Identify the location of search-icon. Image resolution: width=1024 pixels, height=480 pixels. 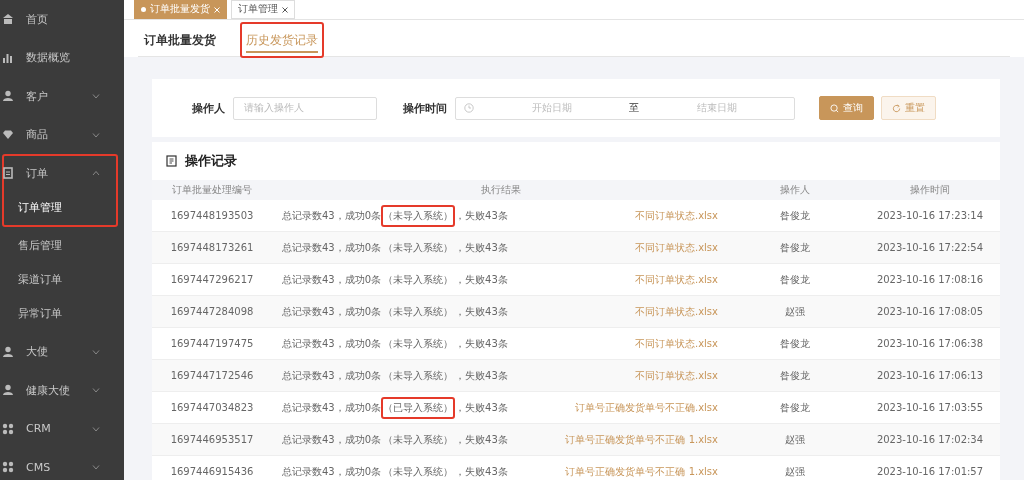
(834, 108).